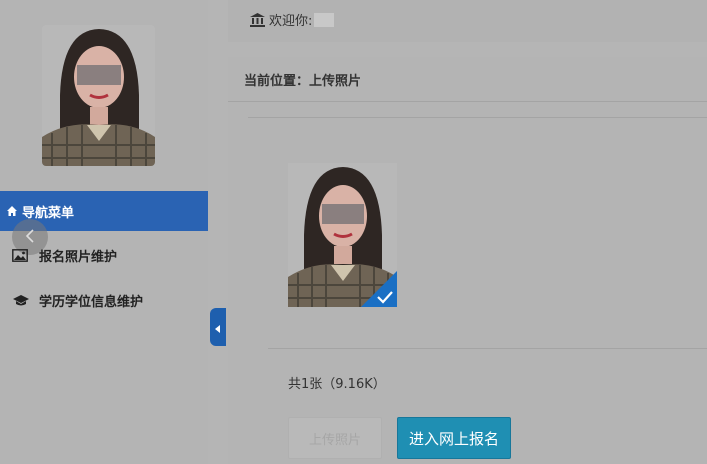 The height and width of the screenshot is (464, 707). I want to click on checkmark-icon, so click(379, 289).